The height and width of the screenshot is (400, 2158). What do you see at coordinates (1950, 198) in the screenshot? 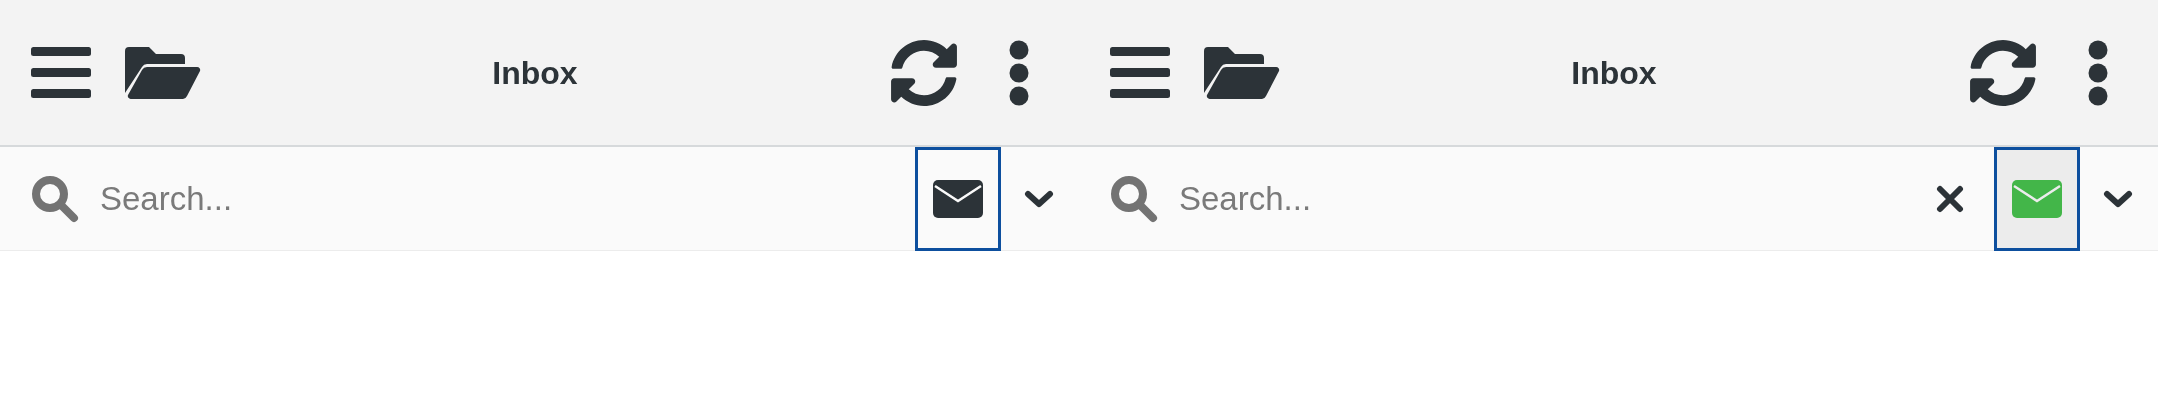
I see `close-icon` at bounding box center [1950, 198].